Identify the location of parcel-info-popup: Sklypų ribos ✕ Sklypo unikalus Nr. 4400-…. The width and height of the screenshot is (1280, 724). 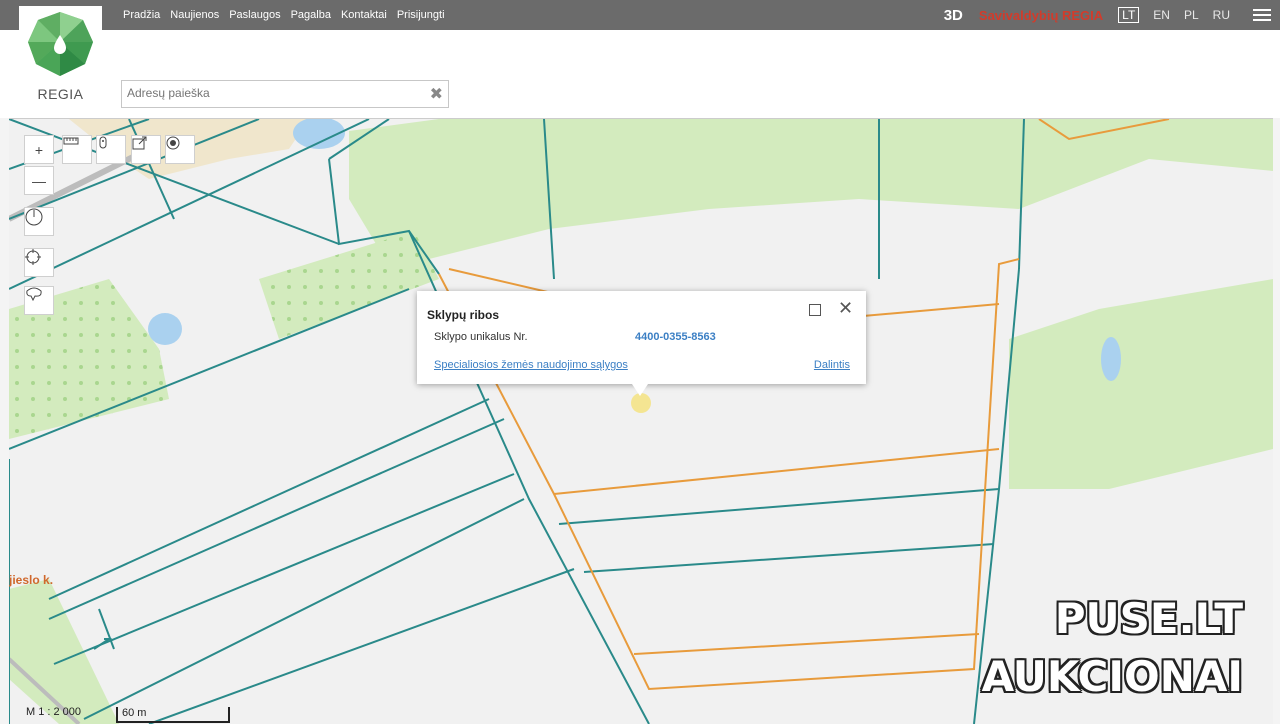
(641, 343).